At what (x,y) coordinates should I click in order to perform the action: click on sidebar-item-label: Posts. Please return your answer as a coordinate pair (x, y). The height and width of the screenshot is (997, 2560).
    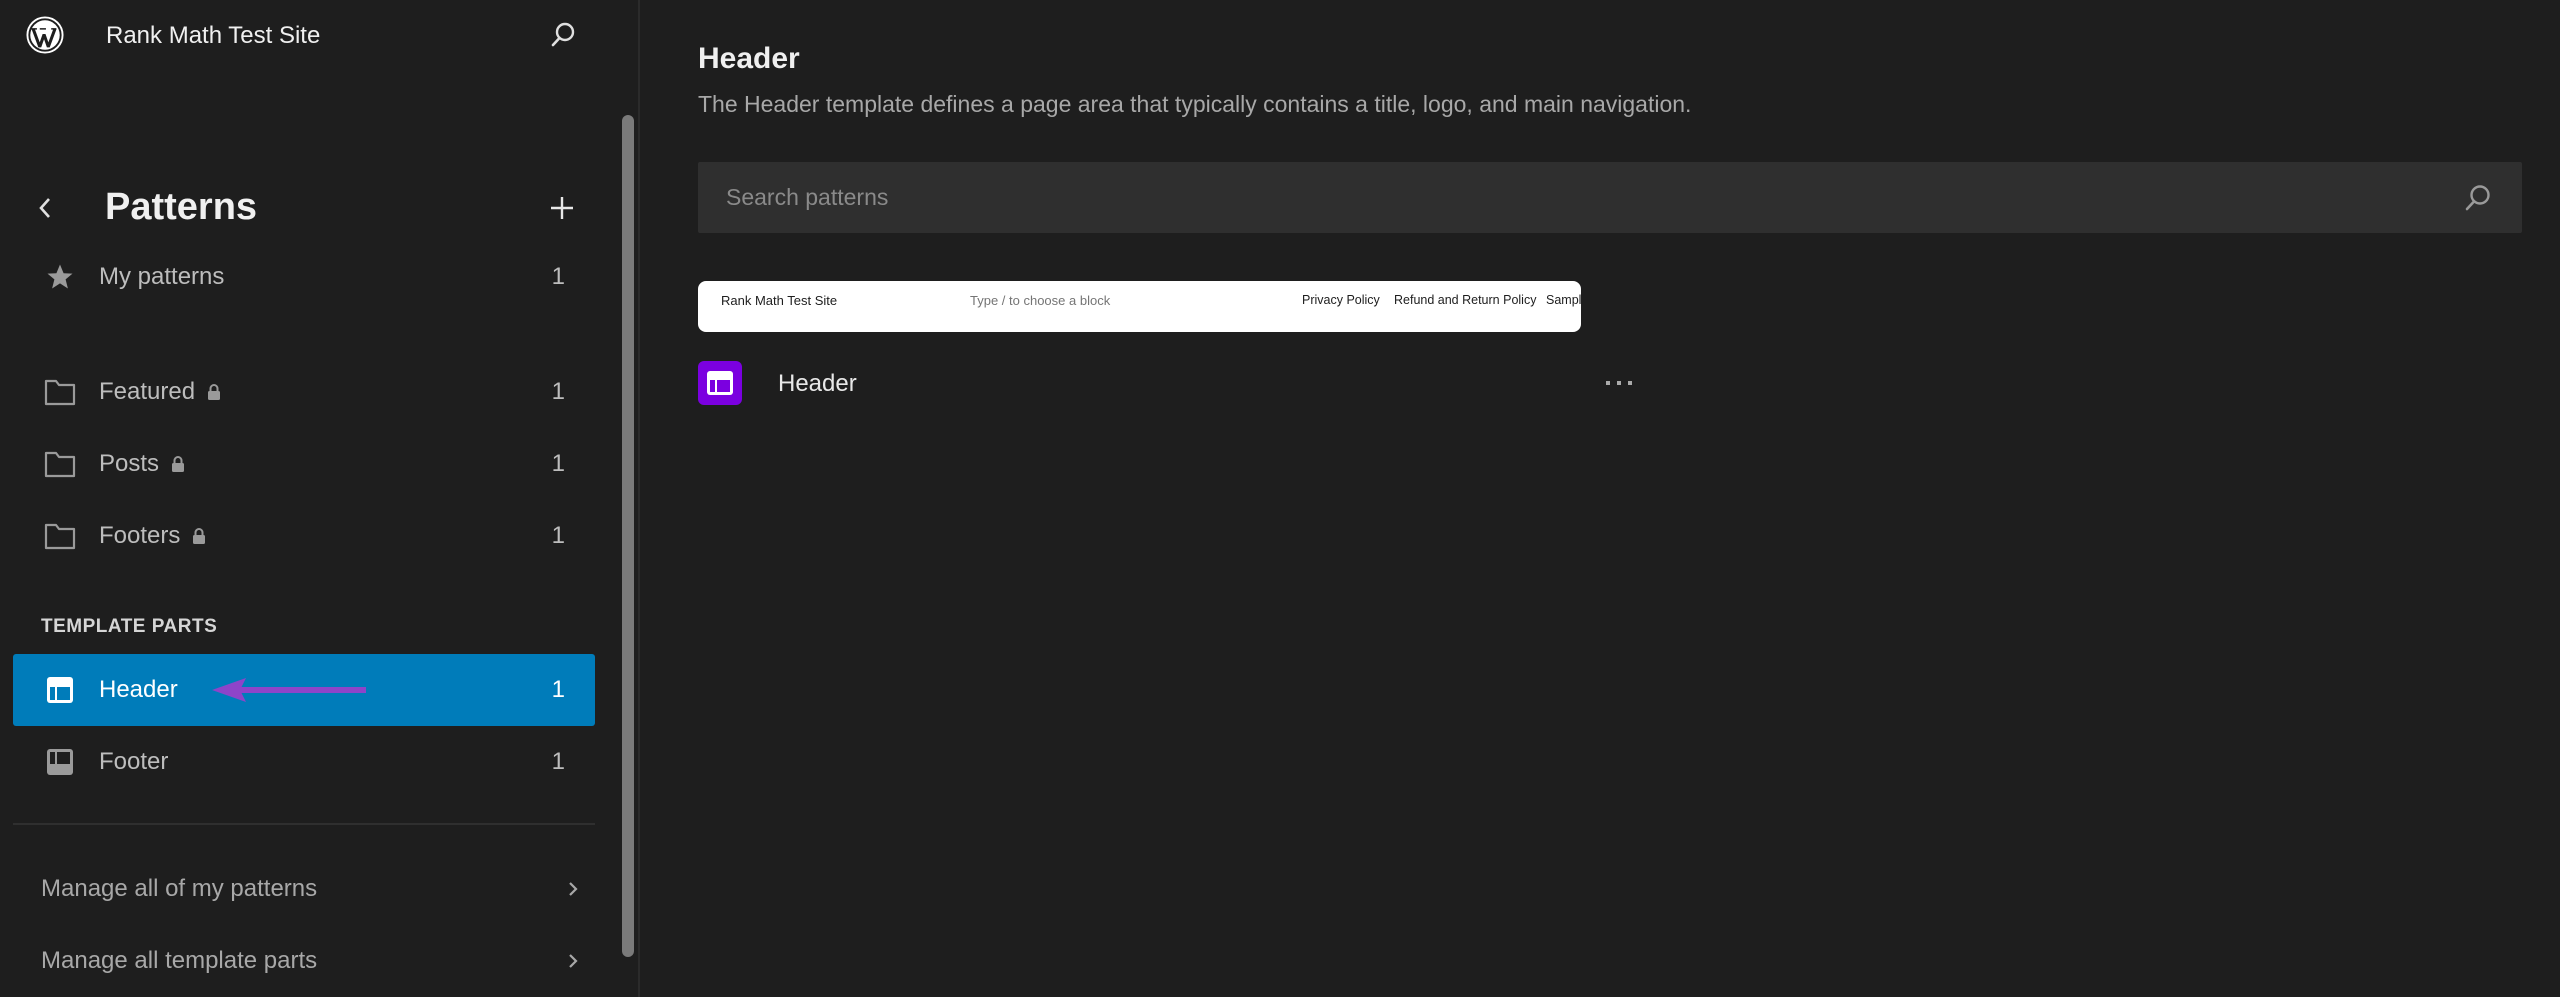
    Looking at the image, I should click on (129, 463).